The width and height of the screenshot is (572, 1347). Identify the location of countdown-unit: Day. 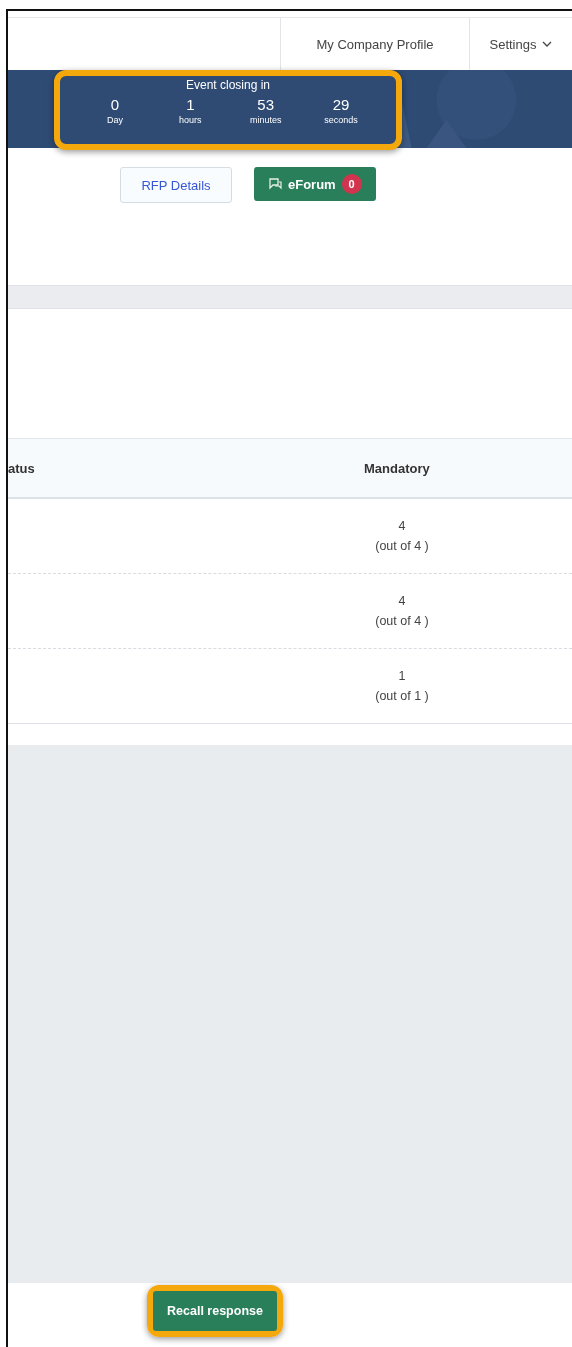
(115, 120).